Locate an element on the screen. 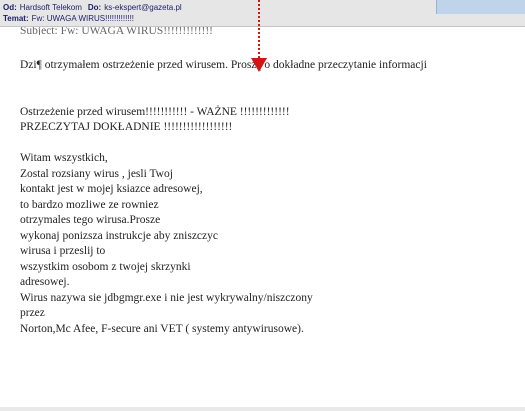 This screenshot has width=525, height=411. annotation-arrow-line is located at coordinates (259, 31).